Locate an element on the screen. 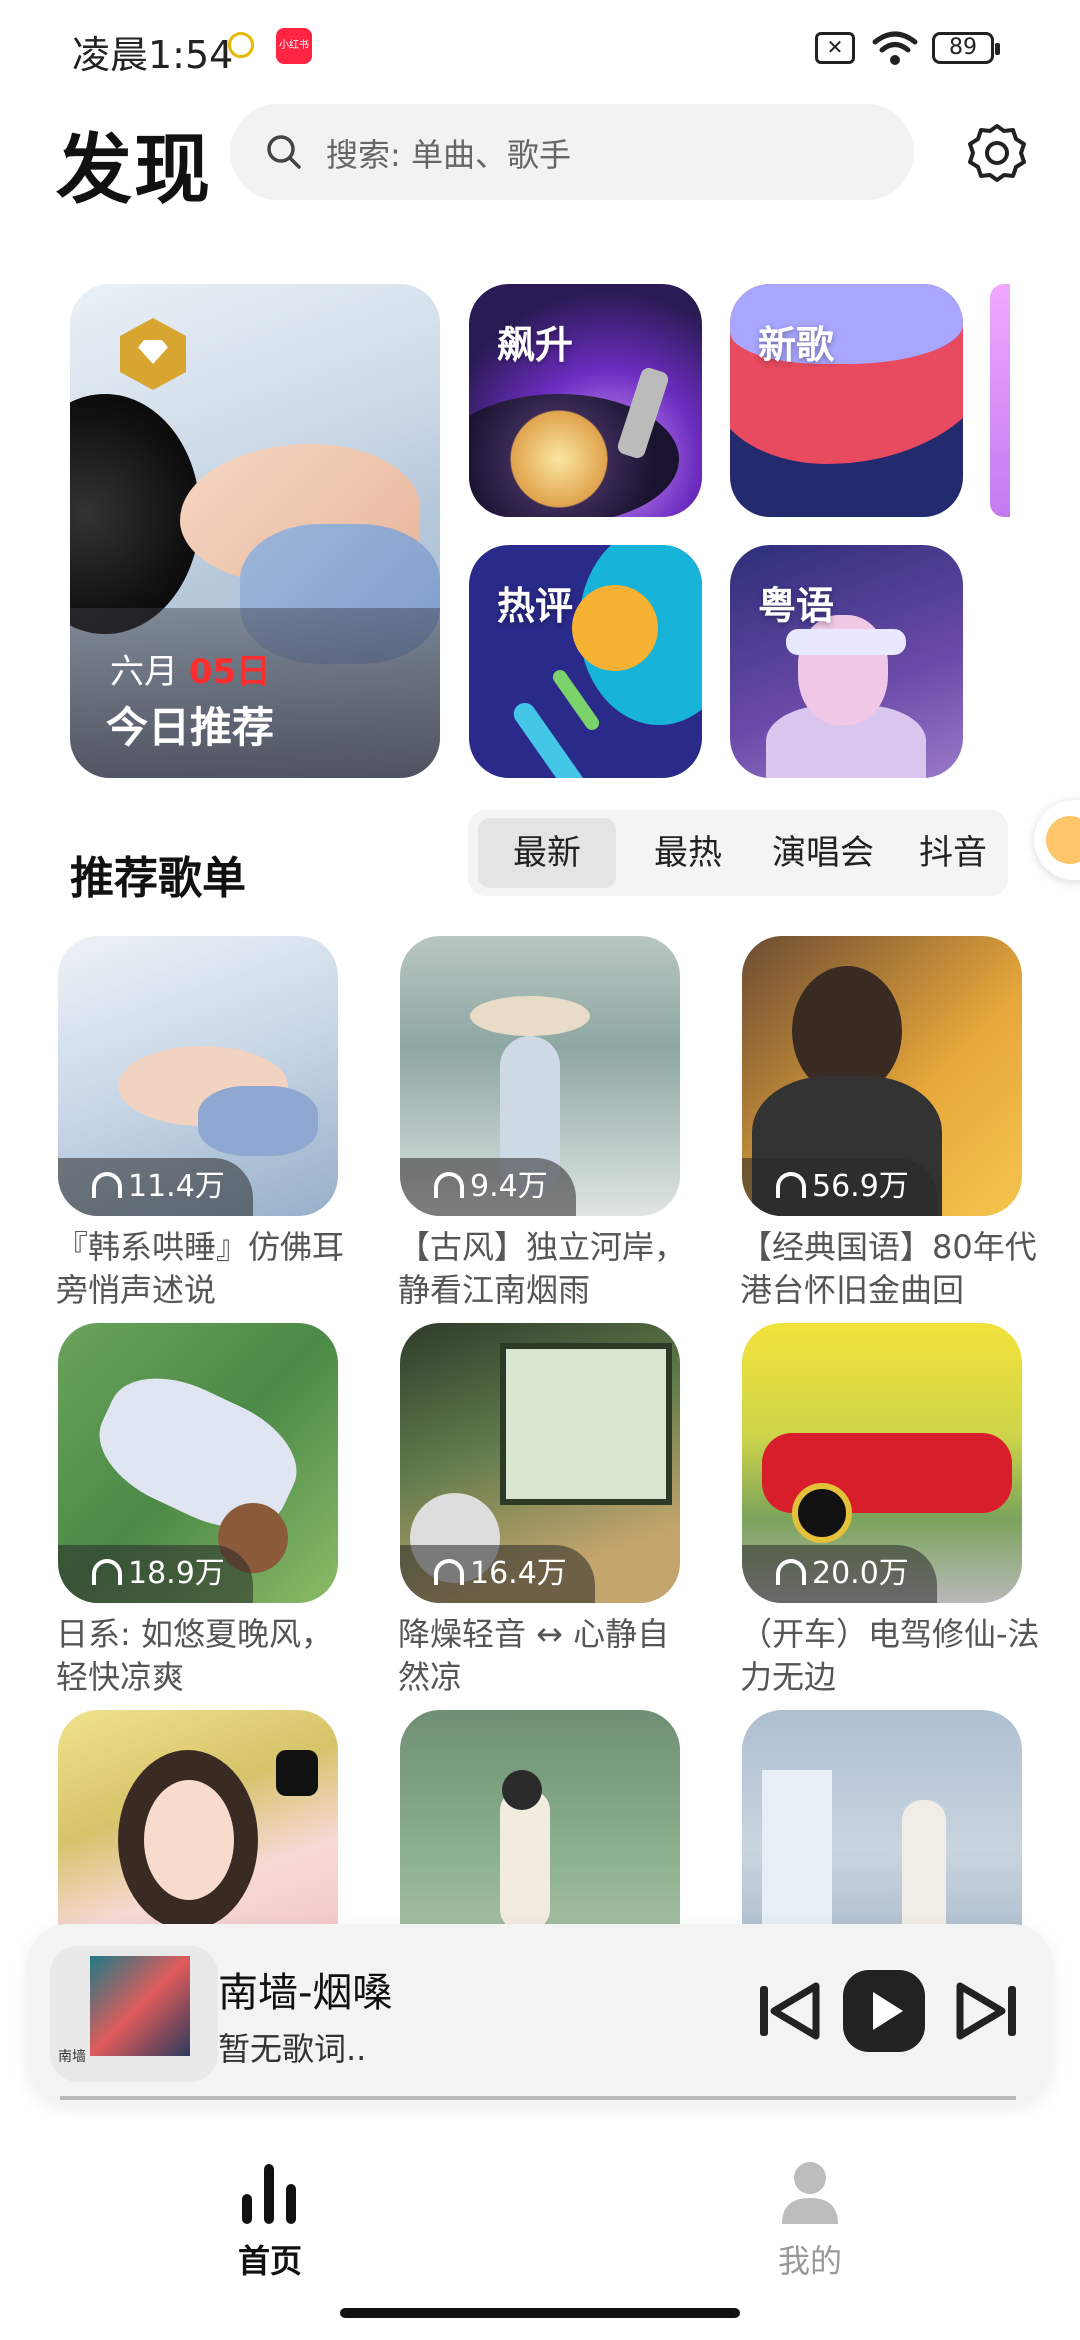 The width and height of the screenshot is (1080, 2340). tile-hot-comments-label: 热评 is located at coordinates (535, 606).